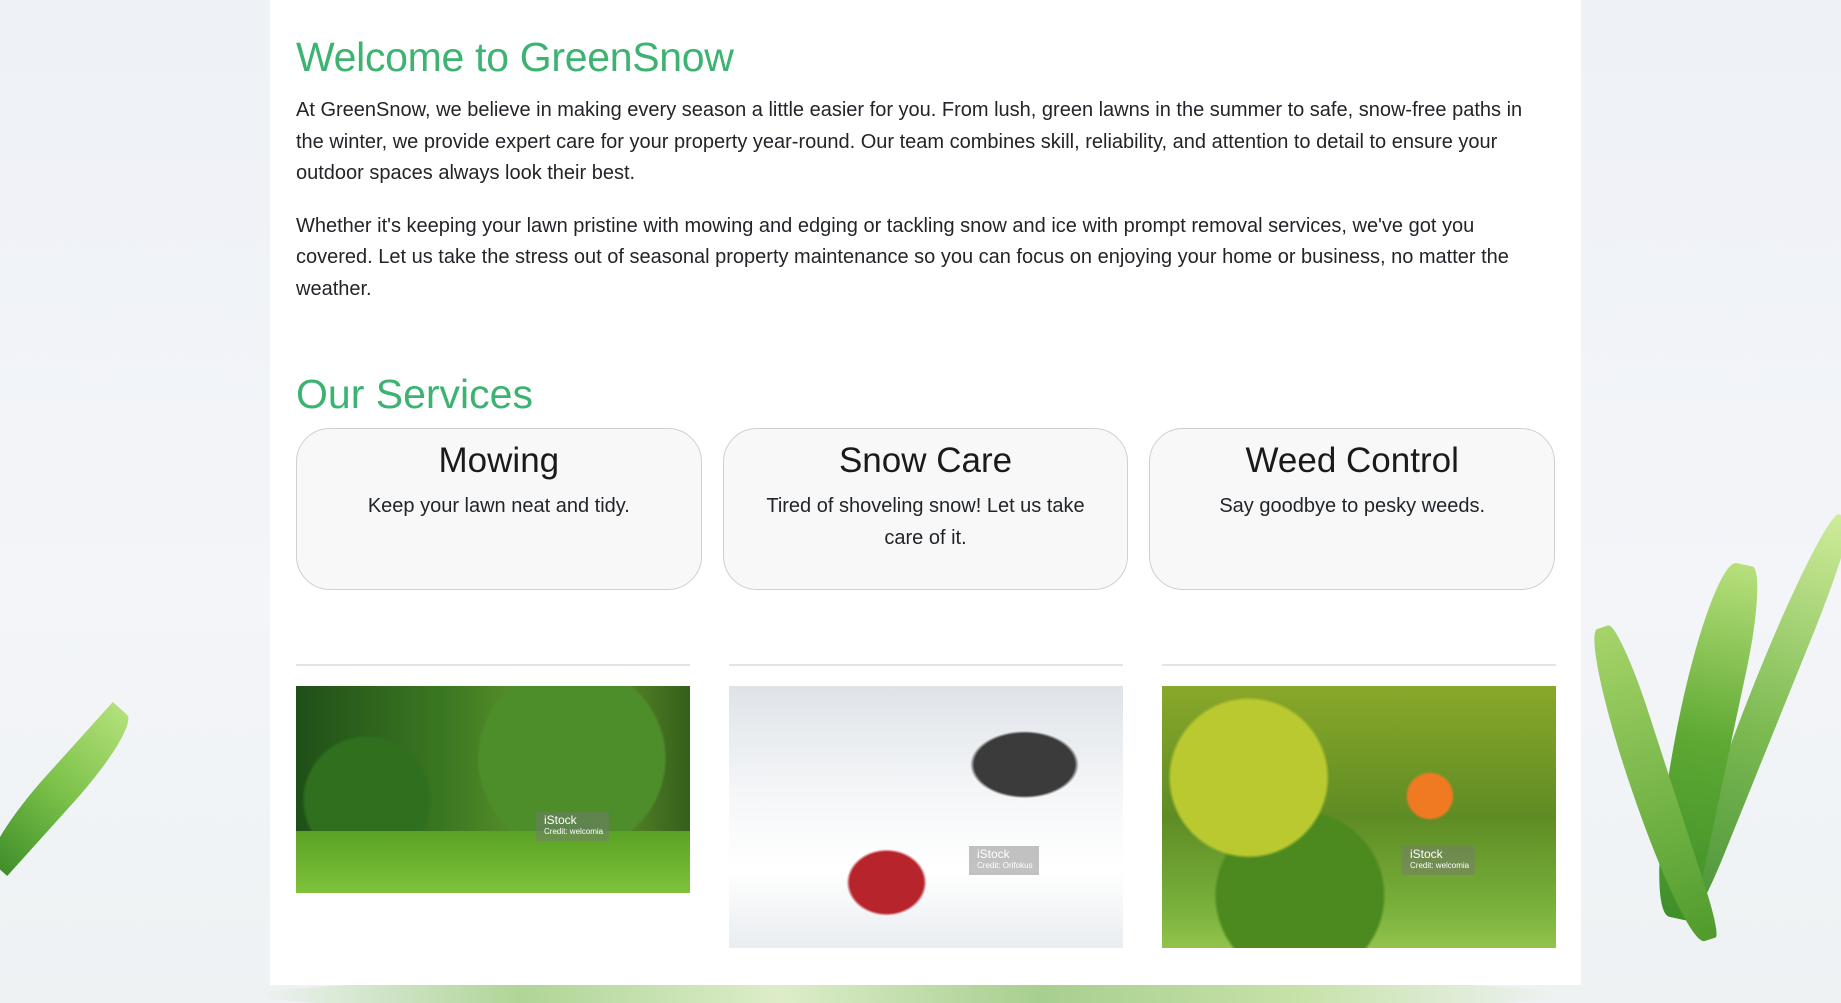  I want to click on service-card-title: Weed Control, so click(1352, 460).